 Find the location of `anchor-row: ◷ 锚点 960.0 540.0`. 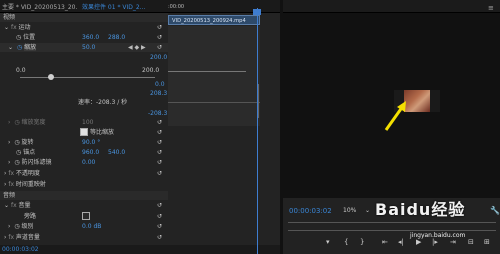

anchor-row: ◷ 锚点 960.0 540.0 is located at coordinates (84, 152).